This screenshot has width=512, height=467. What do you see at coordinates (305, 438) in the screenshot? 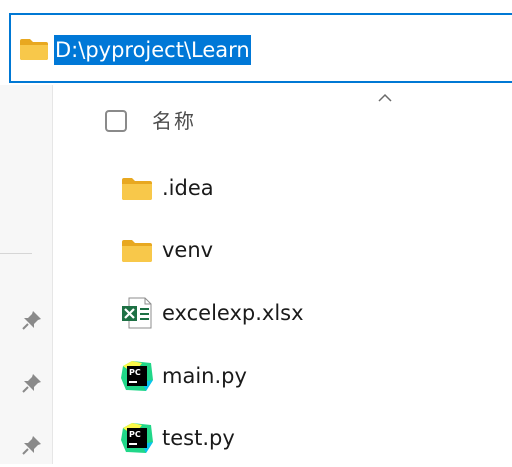
I see `list-item: PC test.py` at bounding box center [305, 438].